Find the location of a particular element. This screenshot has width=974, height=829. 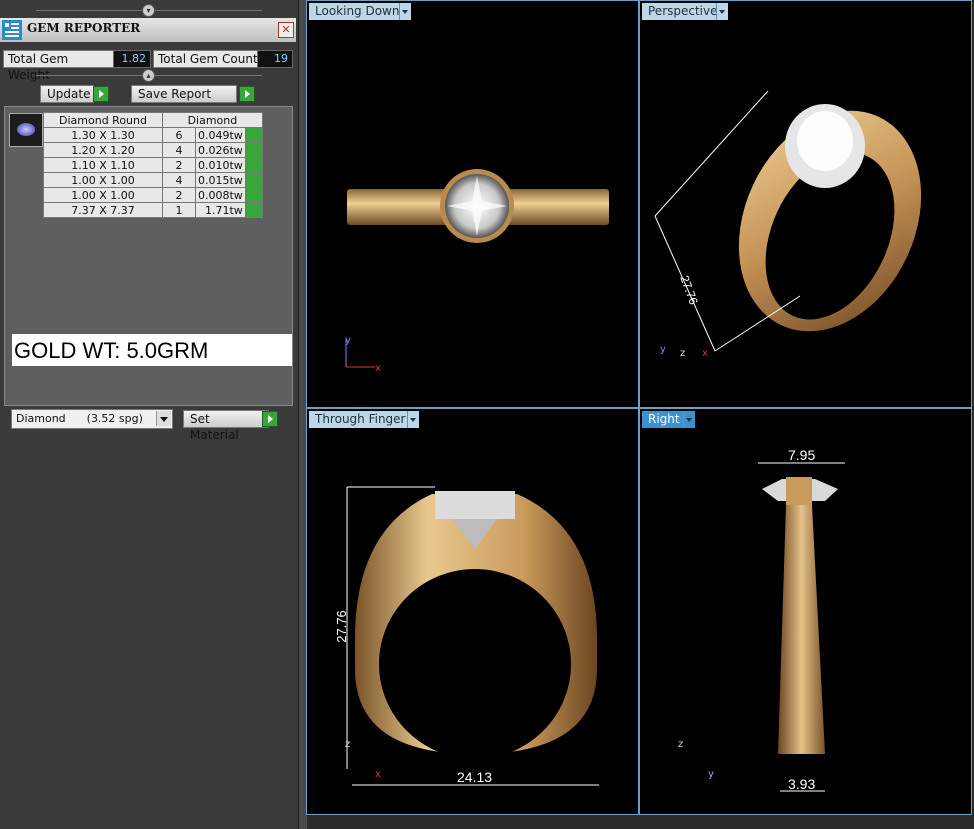

table-row: 1.10 X 1.10 2 0.010tw is located at coordinates (153, 165).